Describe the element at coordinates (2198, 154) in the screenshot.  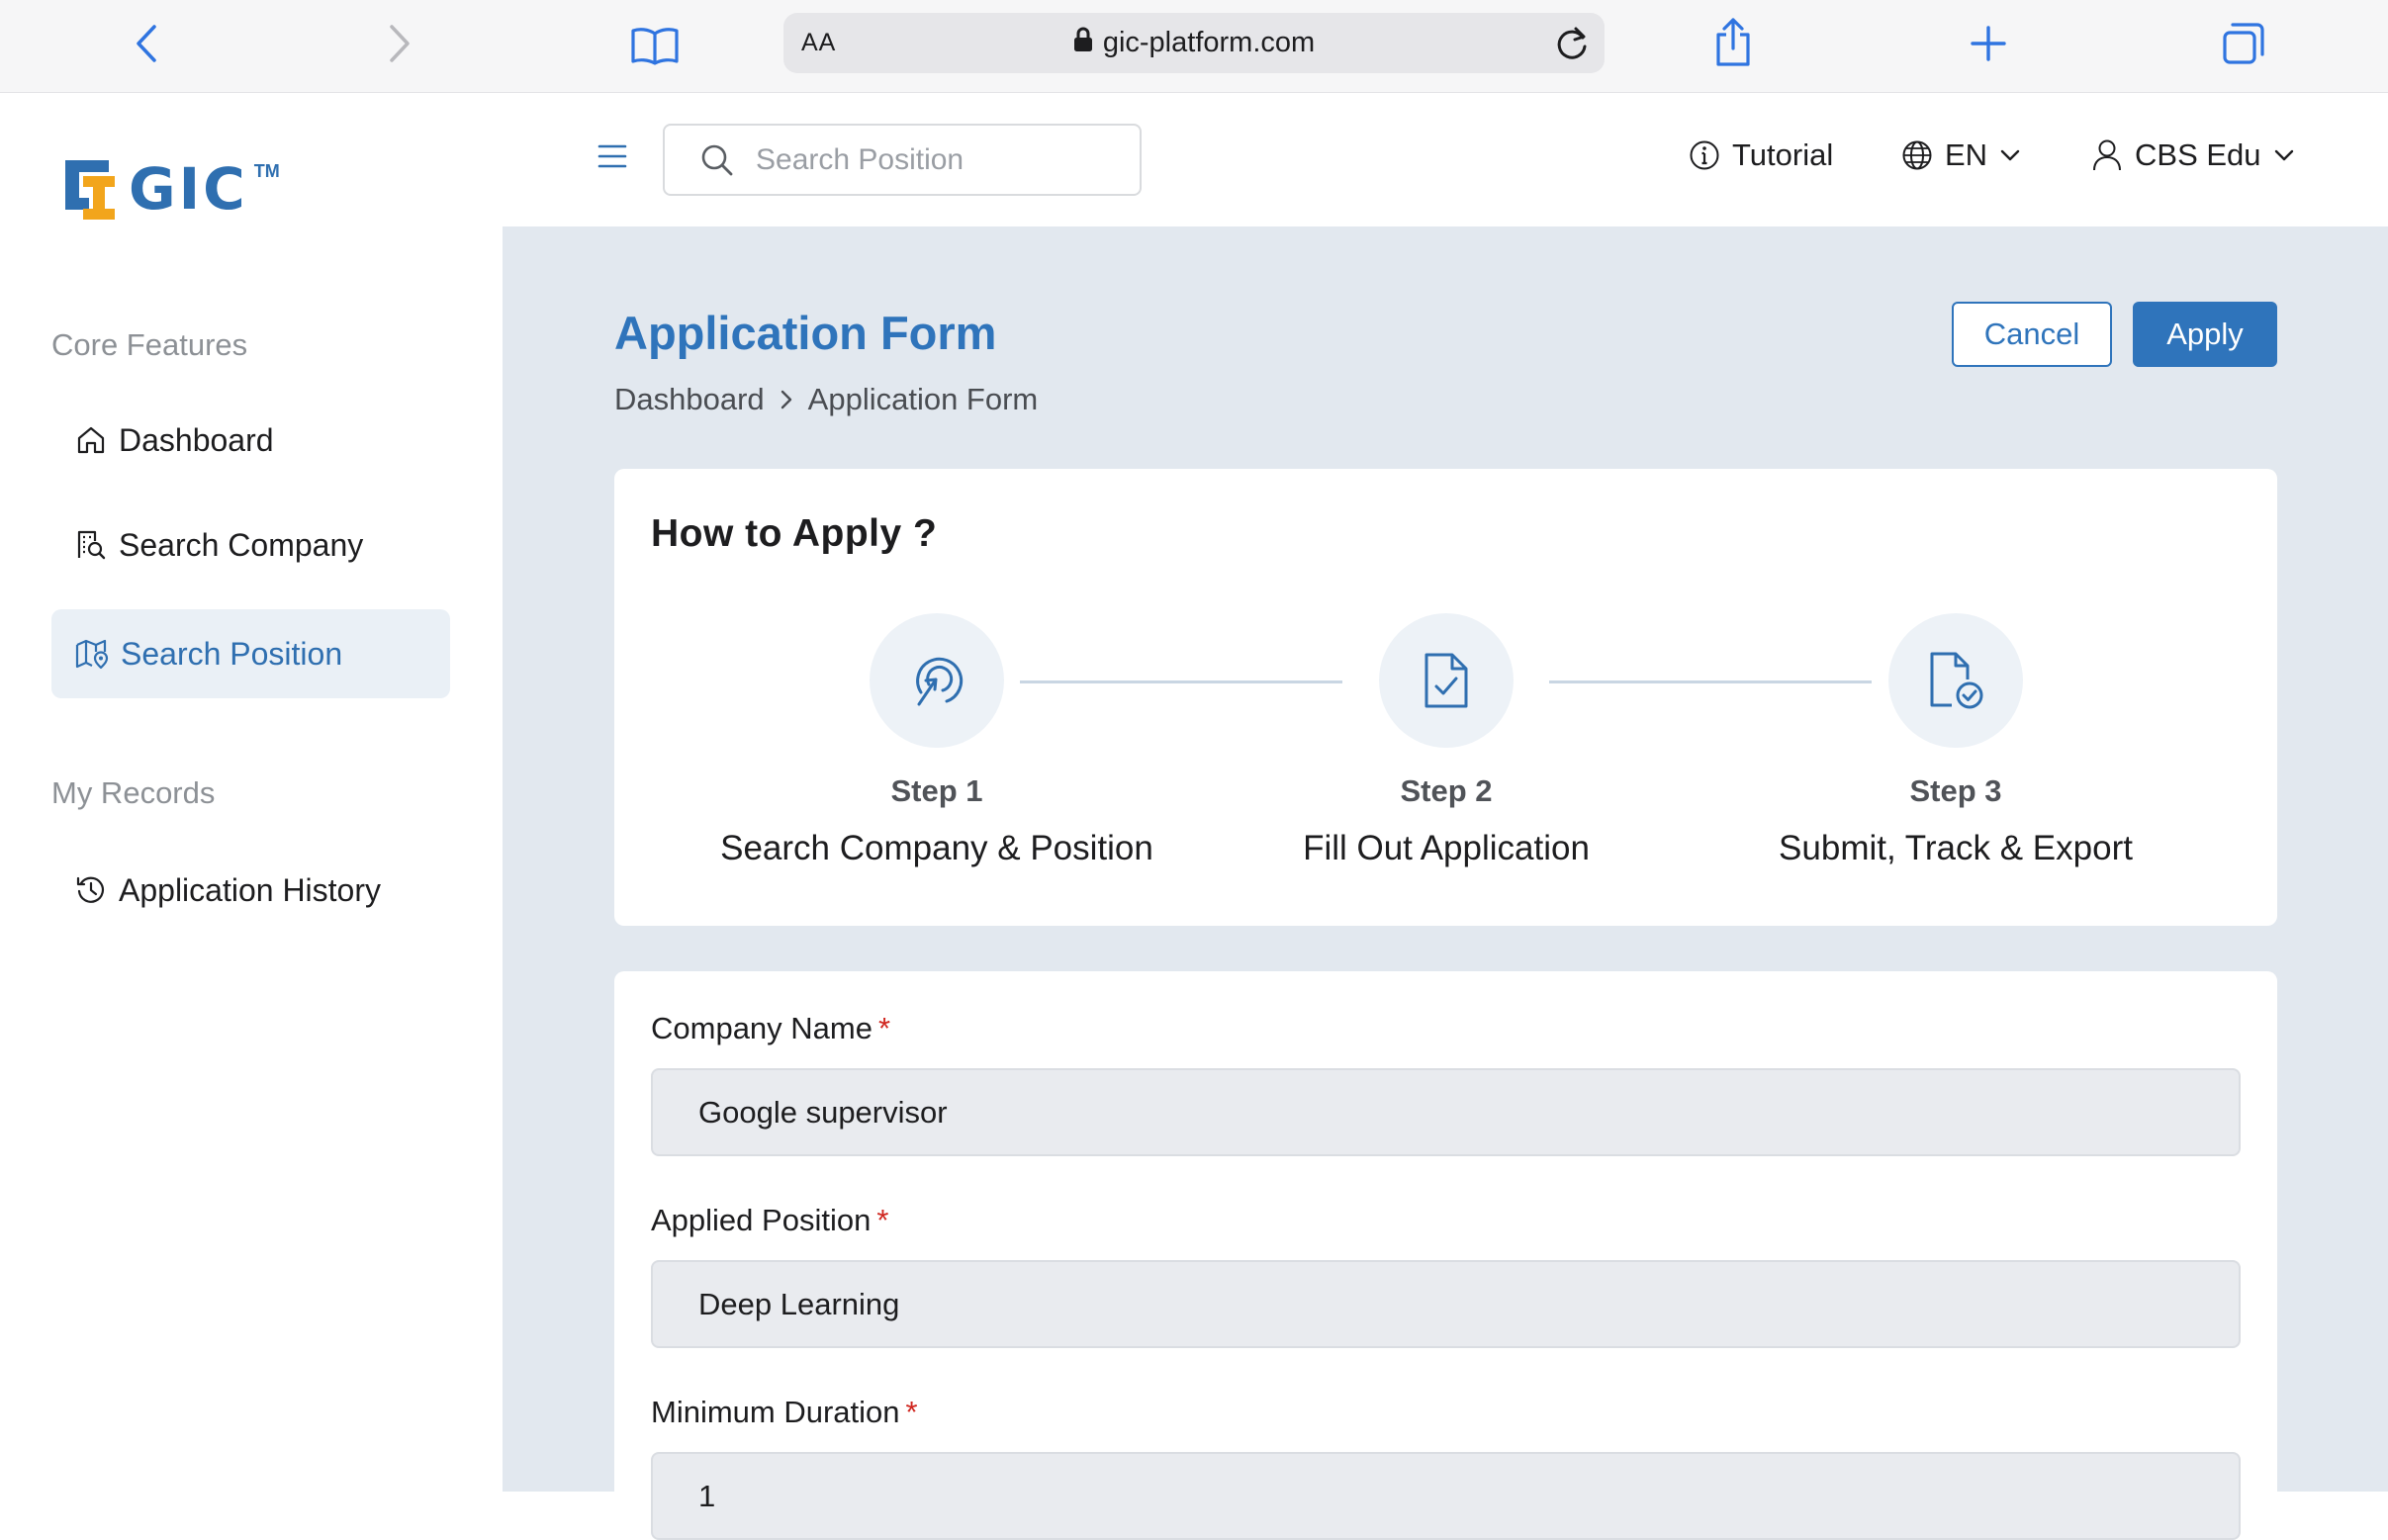
I see `user-name: CBS Edu` at that location.